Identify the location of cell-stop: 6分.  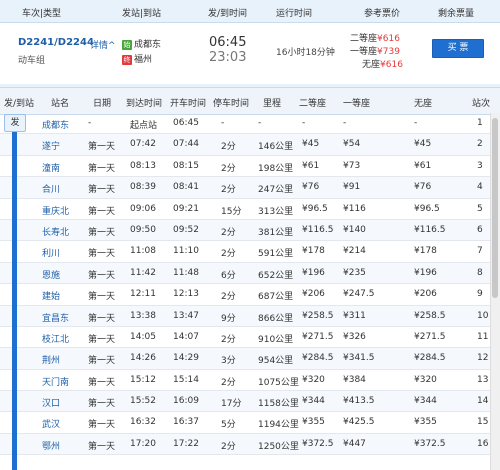
(228, 275).